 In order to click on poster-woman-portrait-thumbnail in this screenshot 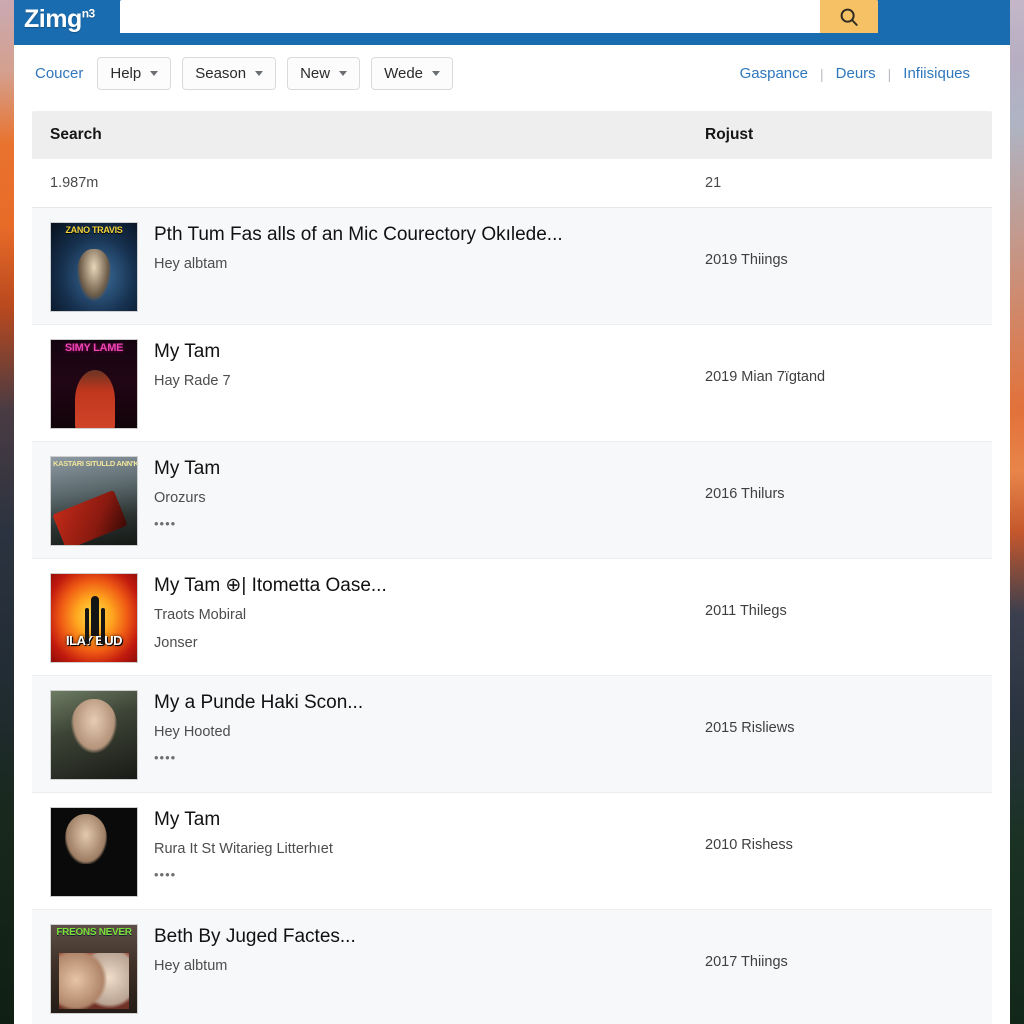, I will do `click(94, 735)`.